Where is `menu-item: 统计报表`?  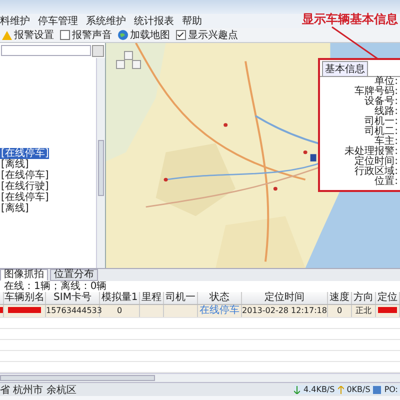 menu-item: 统计报表 is located at coordinates (154, 21).